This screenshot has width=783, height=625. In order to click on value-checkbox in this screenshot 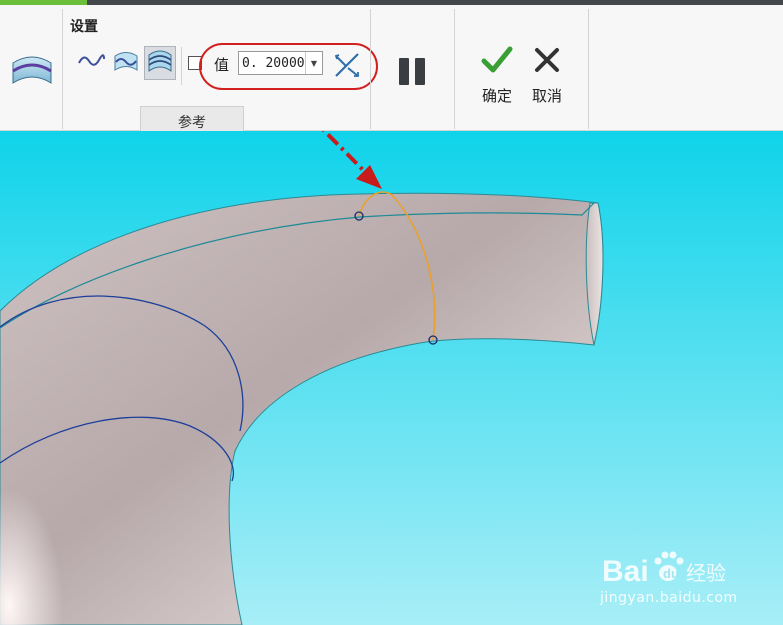, I will do `click(195, 63)`.